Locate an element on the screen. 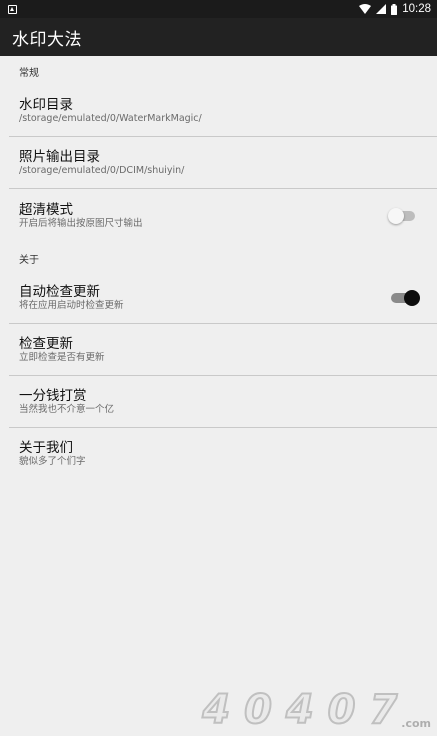  app-toolbar: 水印大法 is located at coordinates (218, 37).